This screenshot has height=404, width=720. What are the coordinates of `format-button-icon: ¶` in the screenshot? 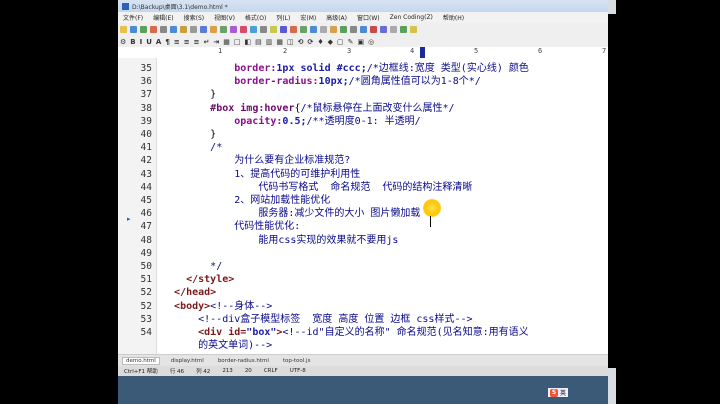 It's located at (167, 42).